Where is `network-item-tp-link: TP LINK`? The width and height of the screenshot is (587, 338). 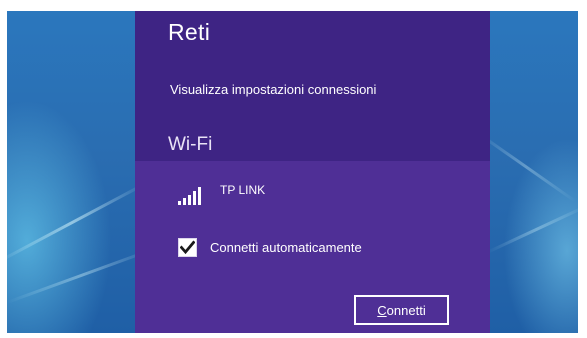
network-item-tp-link: TP LINK is located at coordinates (320, 194).